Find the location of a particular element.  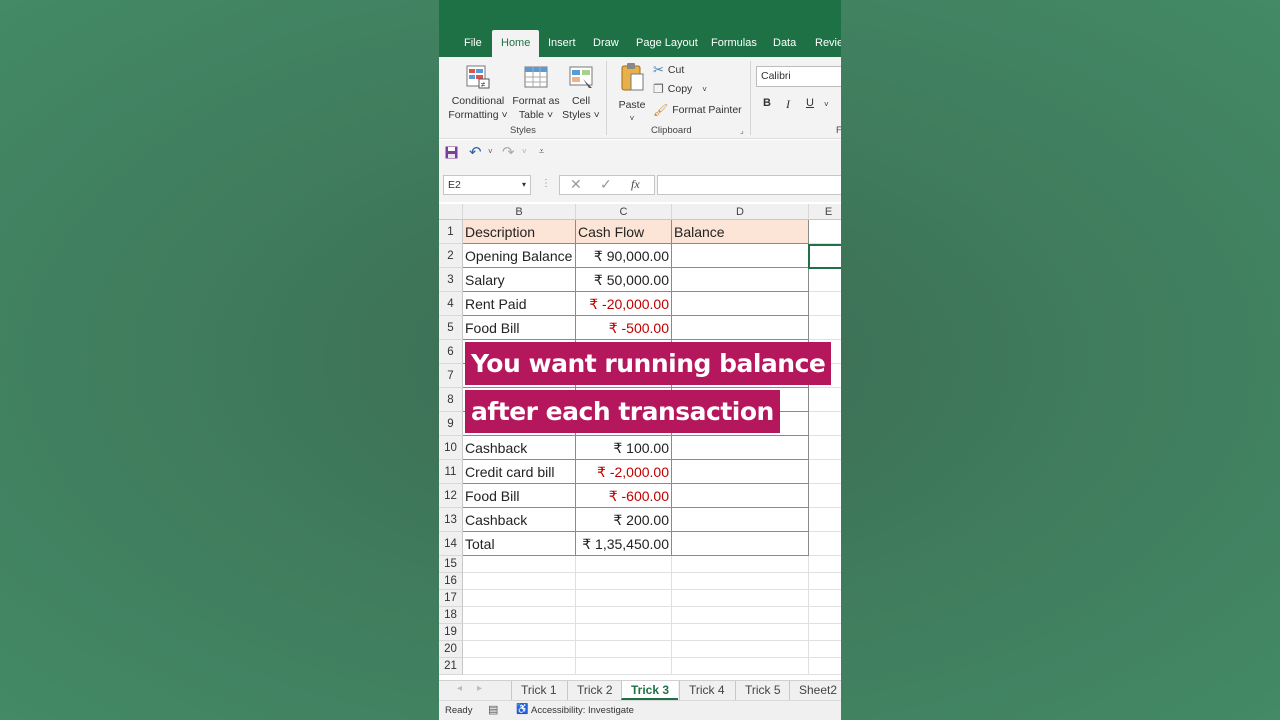

copy-dropdown-icon: ˅ is located at coordinates (704, 89).